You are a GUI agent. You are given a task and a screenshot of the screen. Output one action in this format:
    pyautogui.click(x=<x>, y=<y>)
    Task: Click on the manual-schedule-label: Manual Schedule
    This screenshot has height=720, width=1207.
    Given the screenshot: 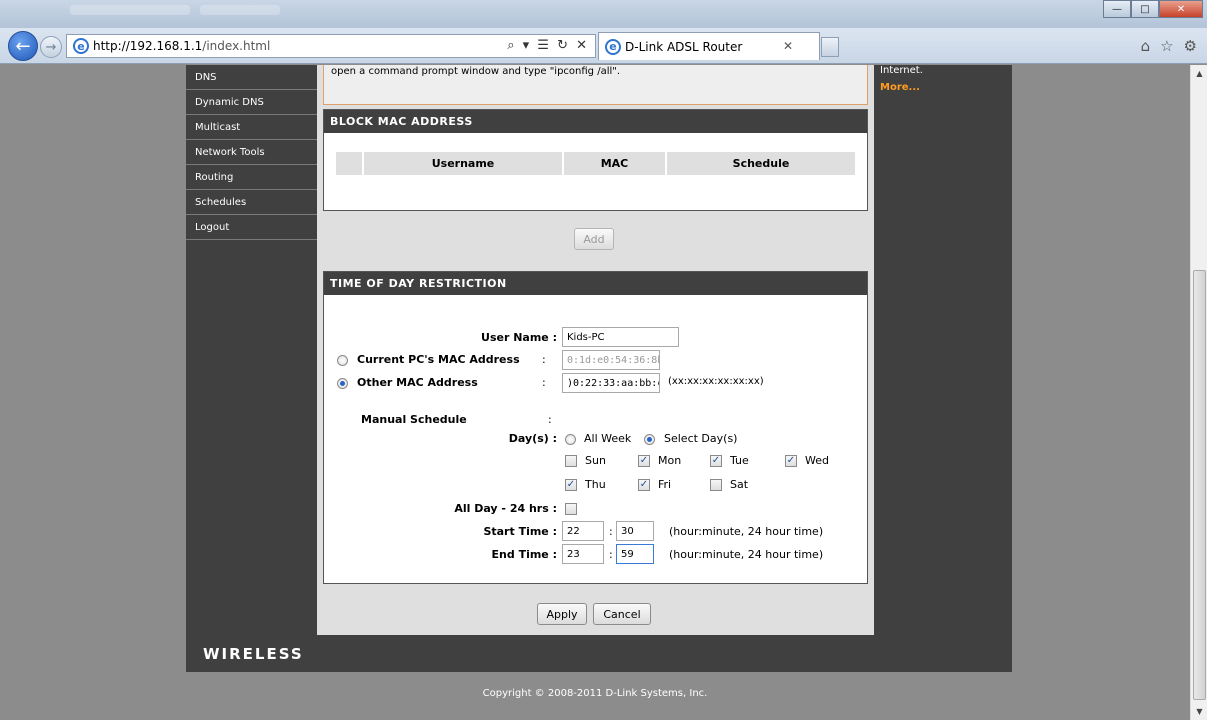 What is the action you would take?
    pyautogui.click(x=414, y=419)
    